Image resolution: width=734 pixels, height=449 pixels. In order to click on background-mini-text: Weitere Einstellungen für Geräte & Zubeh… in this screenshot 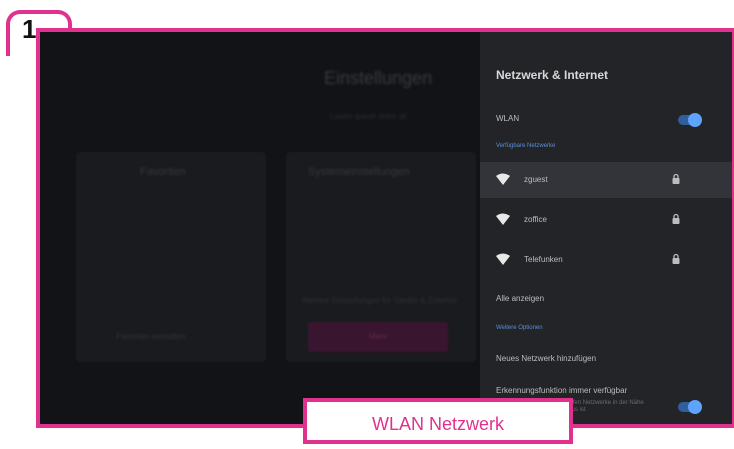, I will do `click(380, 300)`.